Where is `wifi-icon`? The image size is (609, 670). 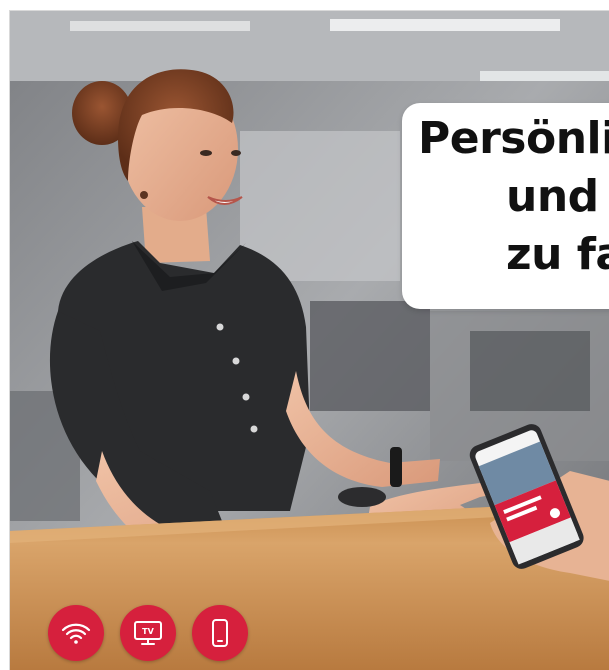 wifi-icon is located at coordinates (76, 633).